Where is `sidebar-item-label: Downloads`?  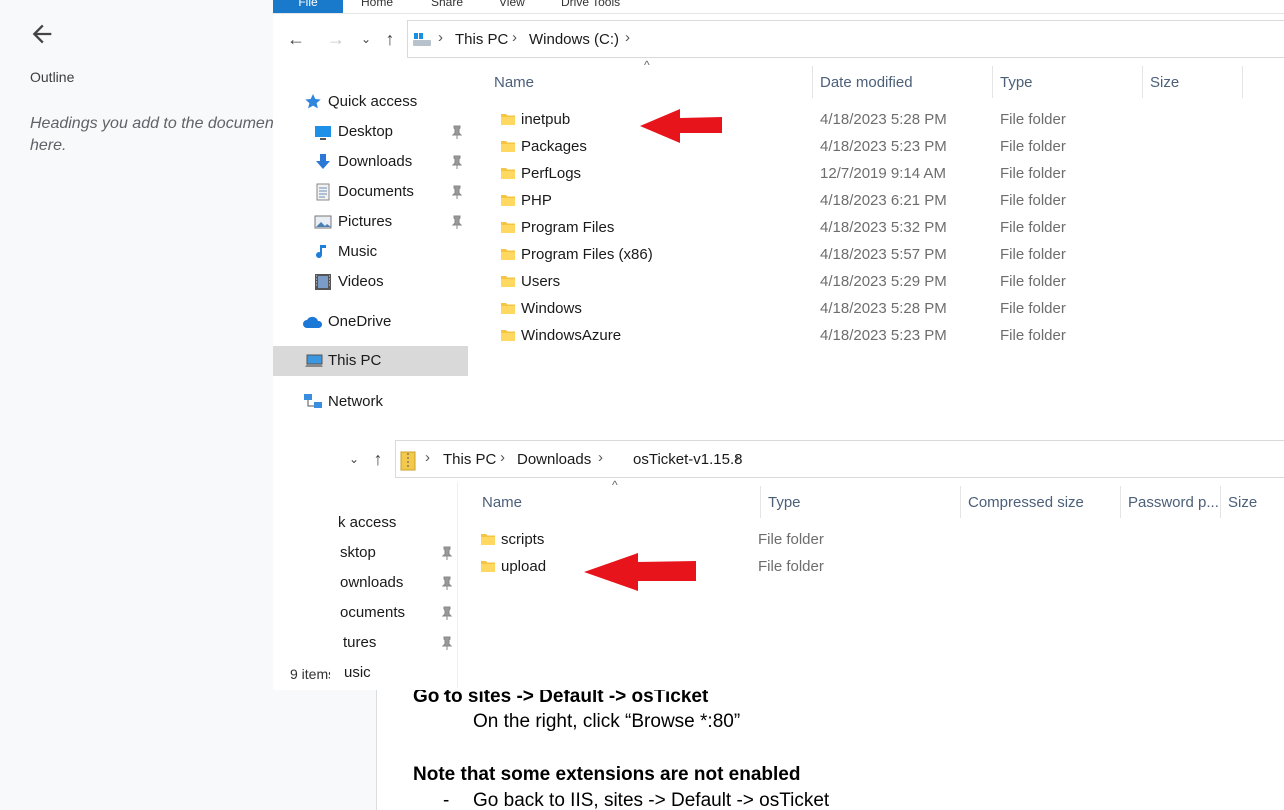
sidebar-item-label: Downloads is located at coordinates (375, 161).